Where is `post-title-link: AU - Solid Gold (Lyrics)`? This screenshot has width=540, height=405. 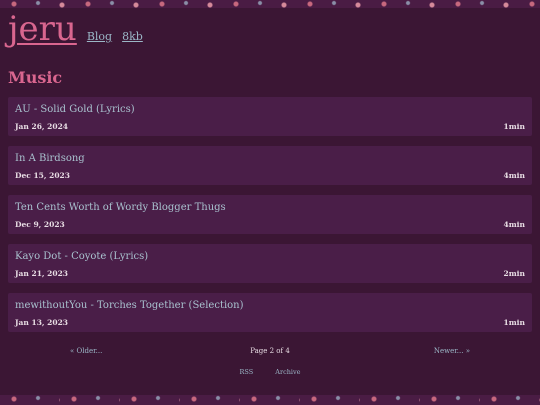 post-title-link: AU - Solid Gold (Lyrics) is located at coordinates (75, 109).